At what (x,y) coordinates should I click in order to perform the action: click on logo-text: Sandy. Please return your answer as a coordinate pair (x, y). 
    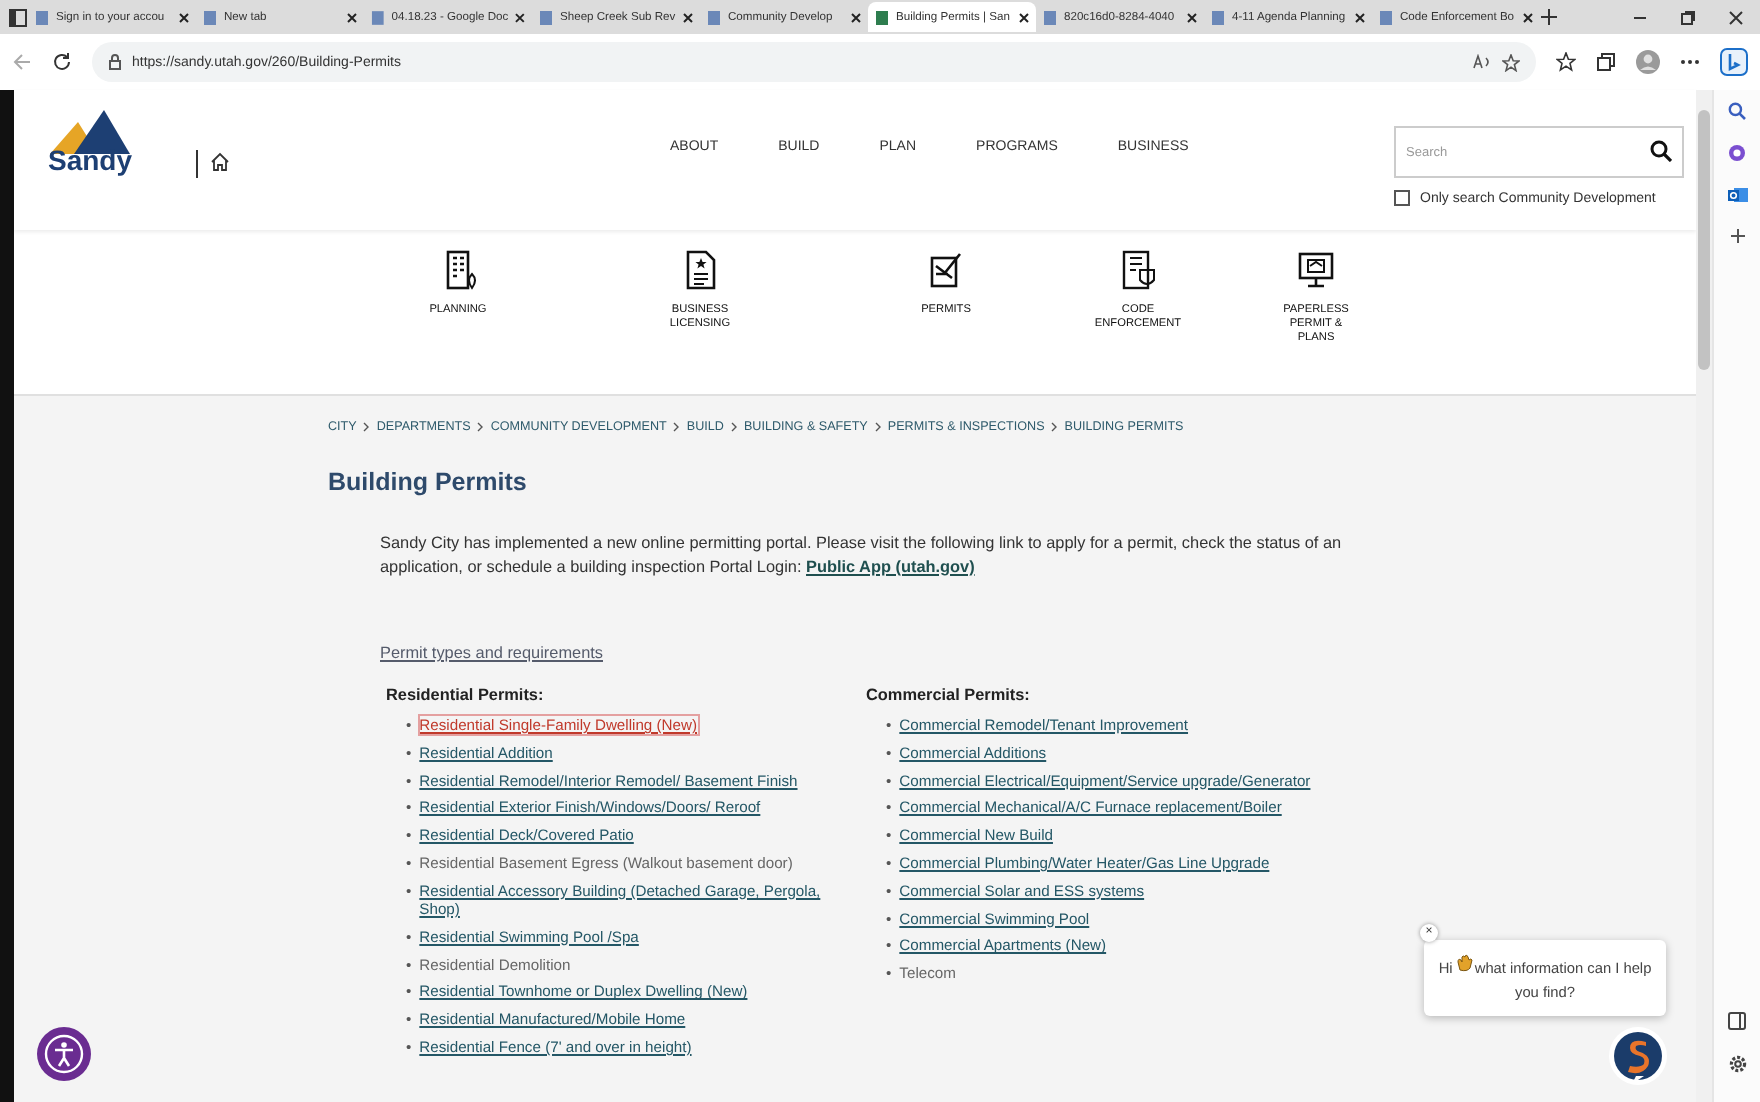
    Looking at the image, I should click on (89, 160).